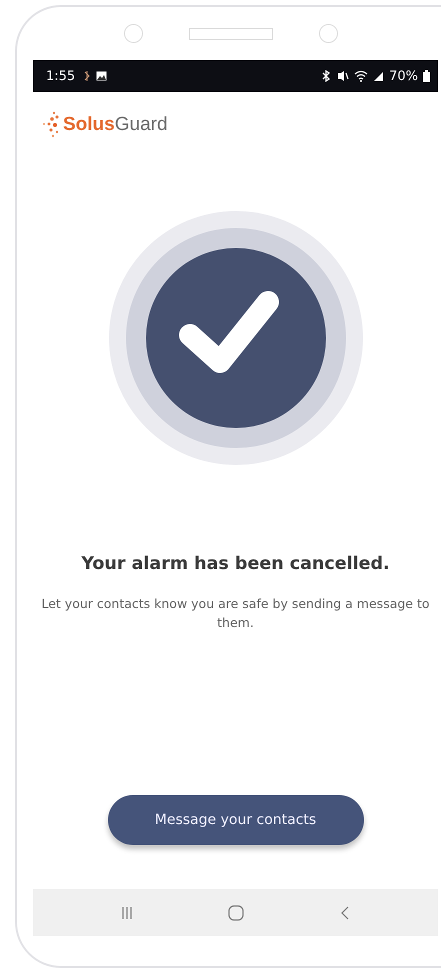 Image resolution: width=441 pixels, height=977 pixels. What do you see at coordinates (326, 76) in the screenshot?
I see `bluetooth-icon` at bounding box center [326, 76].